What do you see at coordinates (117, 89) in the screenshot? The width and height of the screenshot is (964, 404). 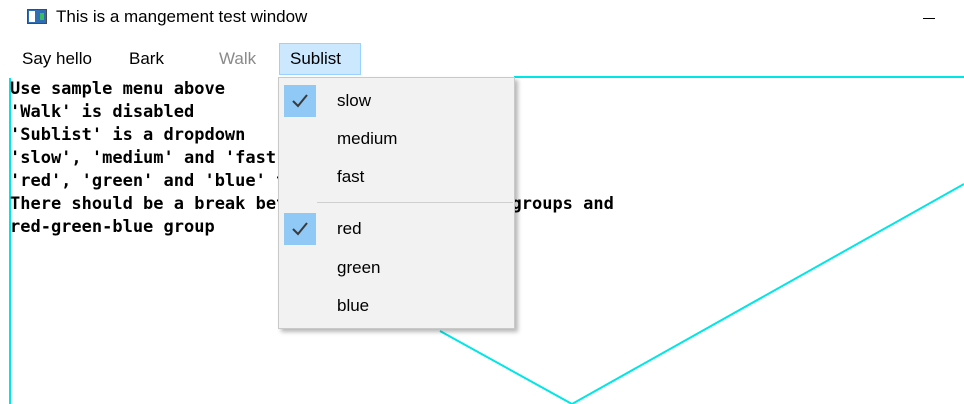 I see `info-line: Use sample menu above` at bounding box center [117, 89].